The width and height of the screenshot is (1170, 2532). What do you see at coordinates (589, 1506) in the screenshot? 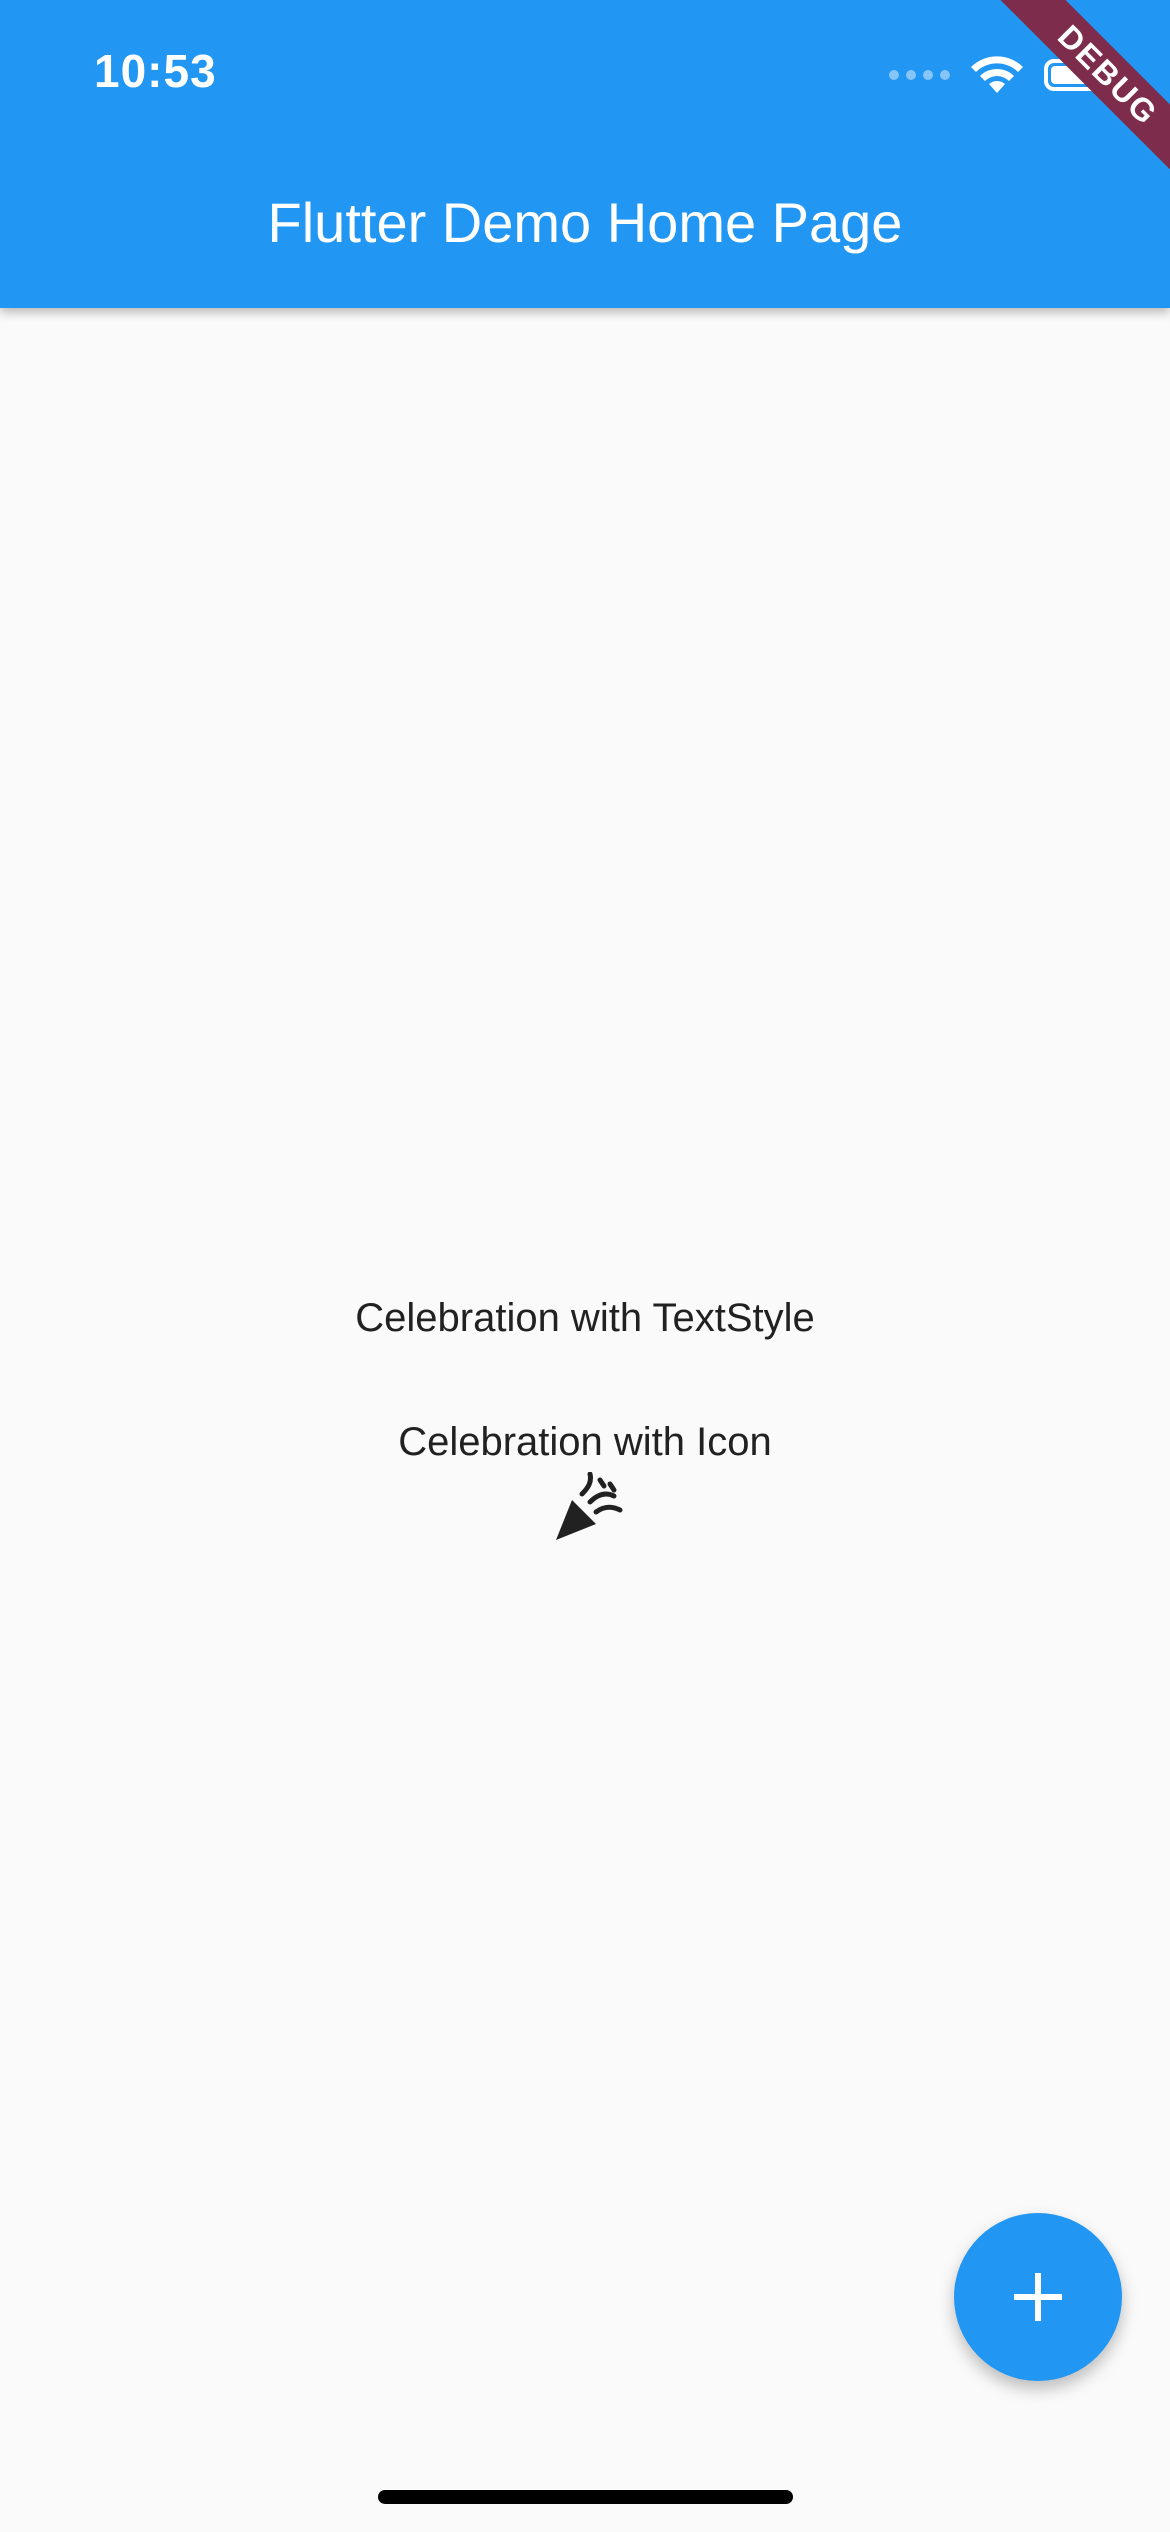
I see `celebration-icon` at bounding box center [589, 1506].